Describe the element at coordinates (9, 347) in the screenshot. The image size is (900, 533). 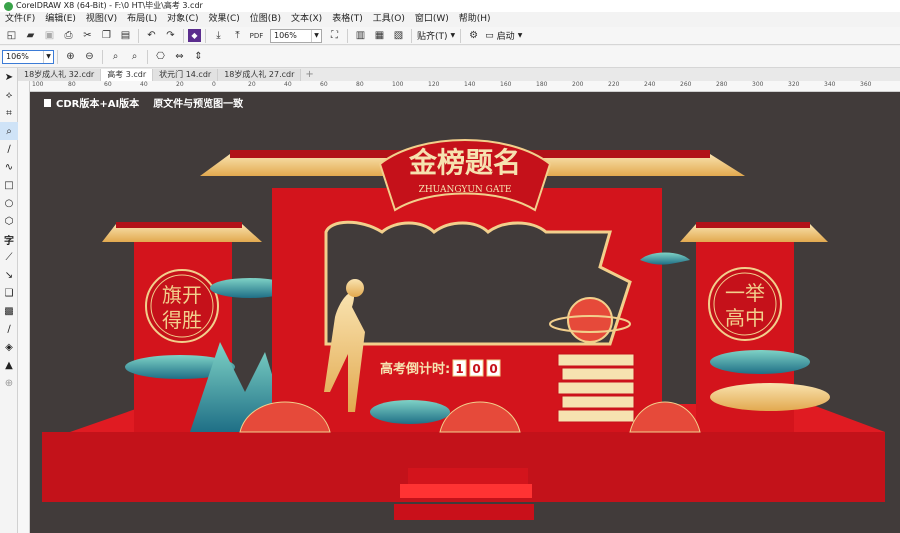
I see `interactive-fill-icon: ◈` at that location.